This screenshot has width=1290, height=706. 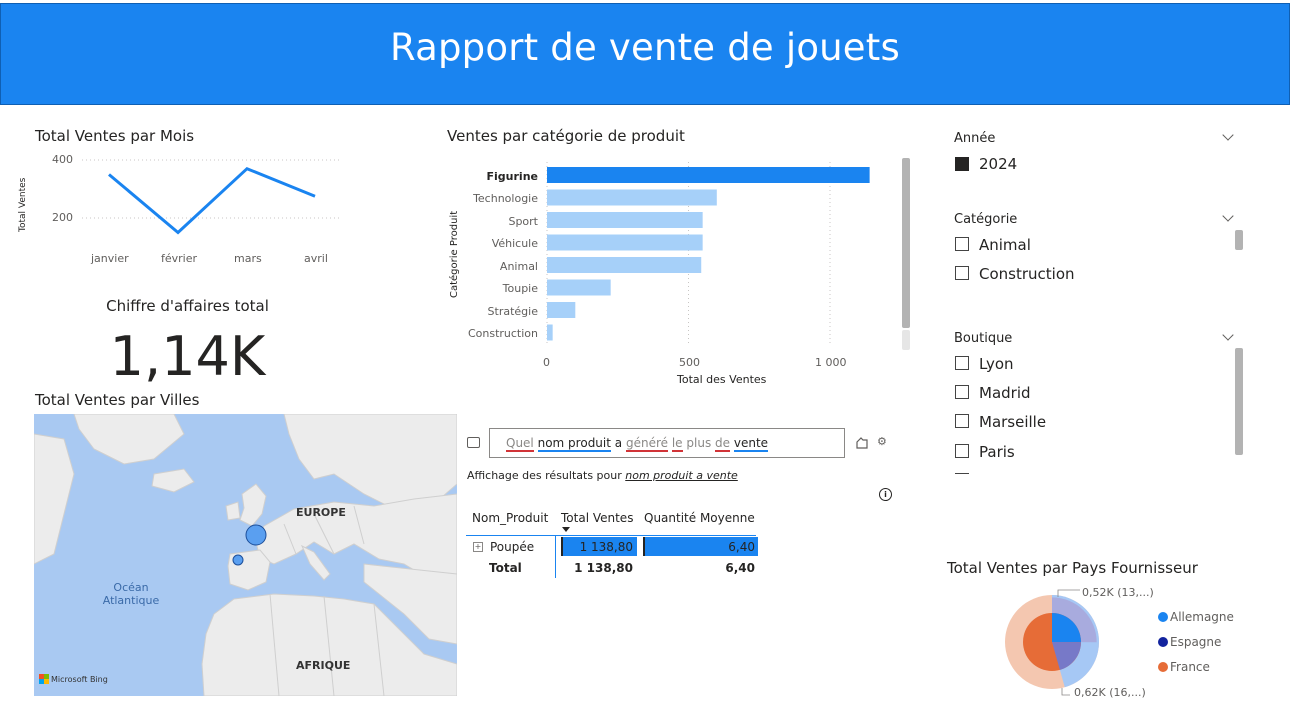 What do you see at coordinates (597, 518) in the screenshot?
I see `table-header-total-ventes: Total Ventes` at bounding box center [597, 518].